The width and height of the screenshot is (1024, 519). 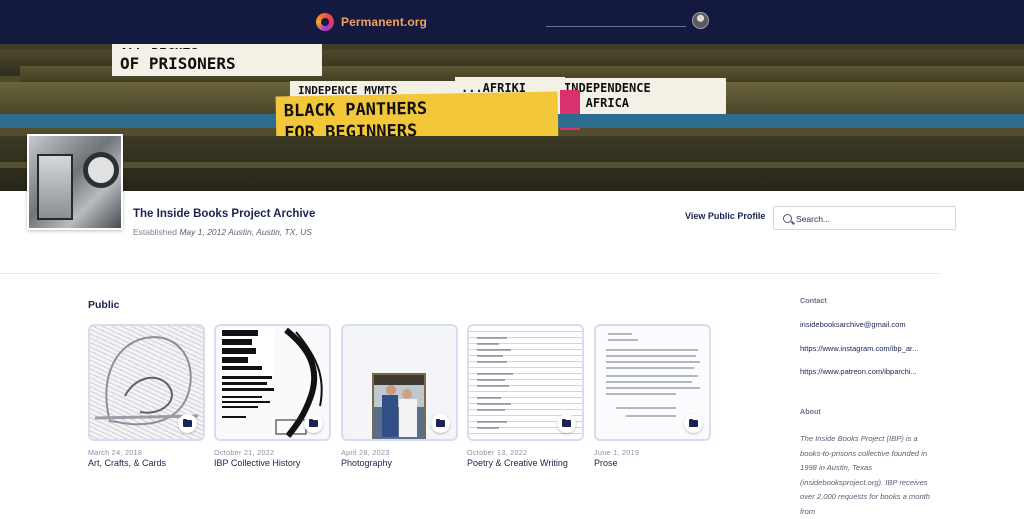 I want to click on search-input, so click(x=871, y=218).